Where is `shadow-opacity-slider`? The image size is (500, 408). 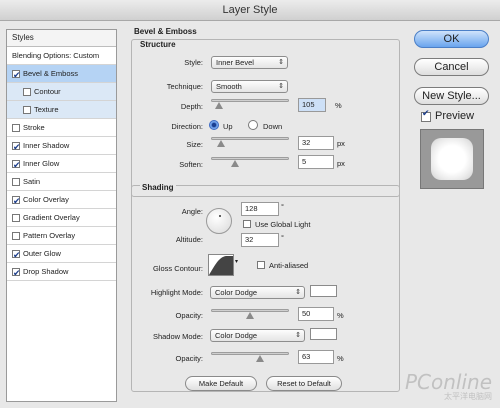 shadow-opacity-slider is located at coordinates (250, 353).